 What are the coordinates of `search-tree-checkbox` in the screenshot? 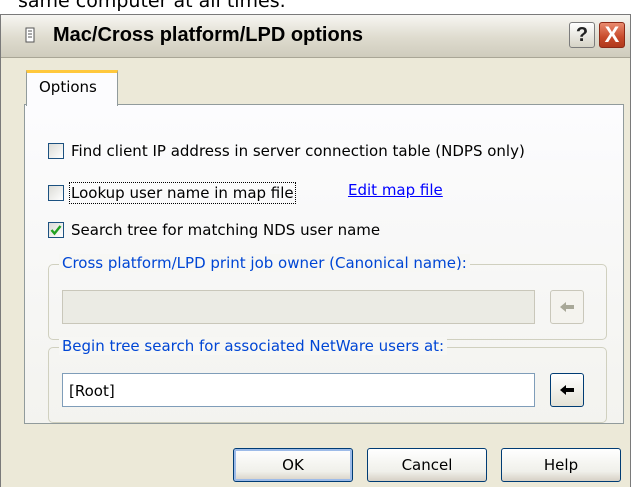 It's located at (56, 230).